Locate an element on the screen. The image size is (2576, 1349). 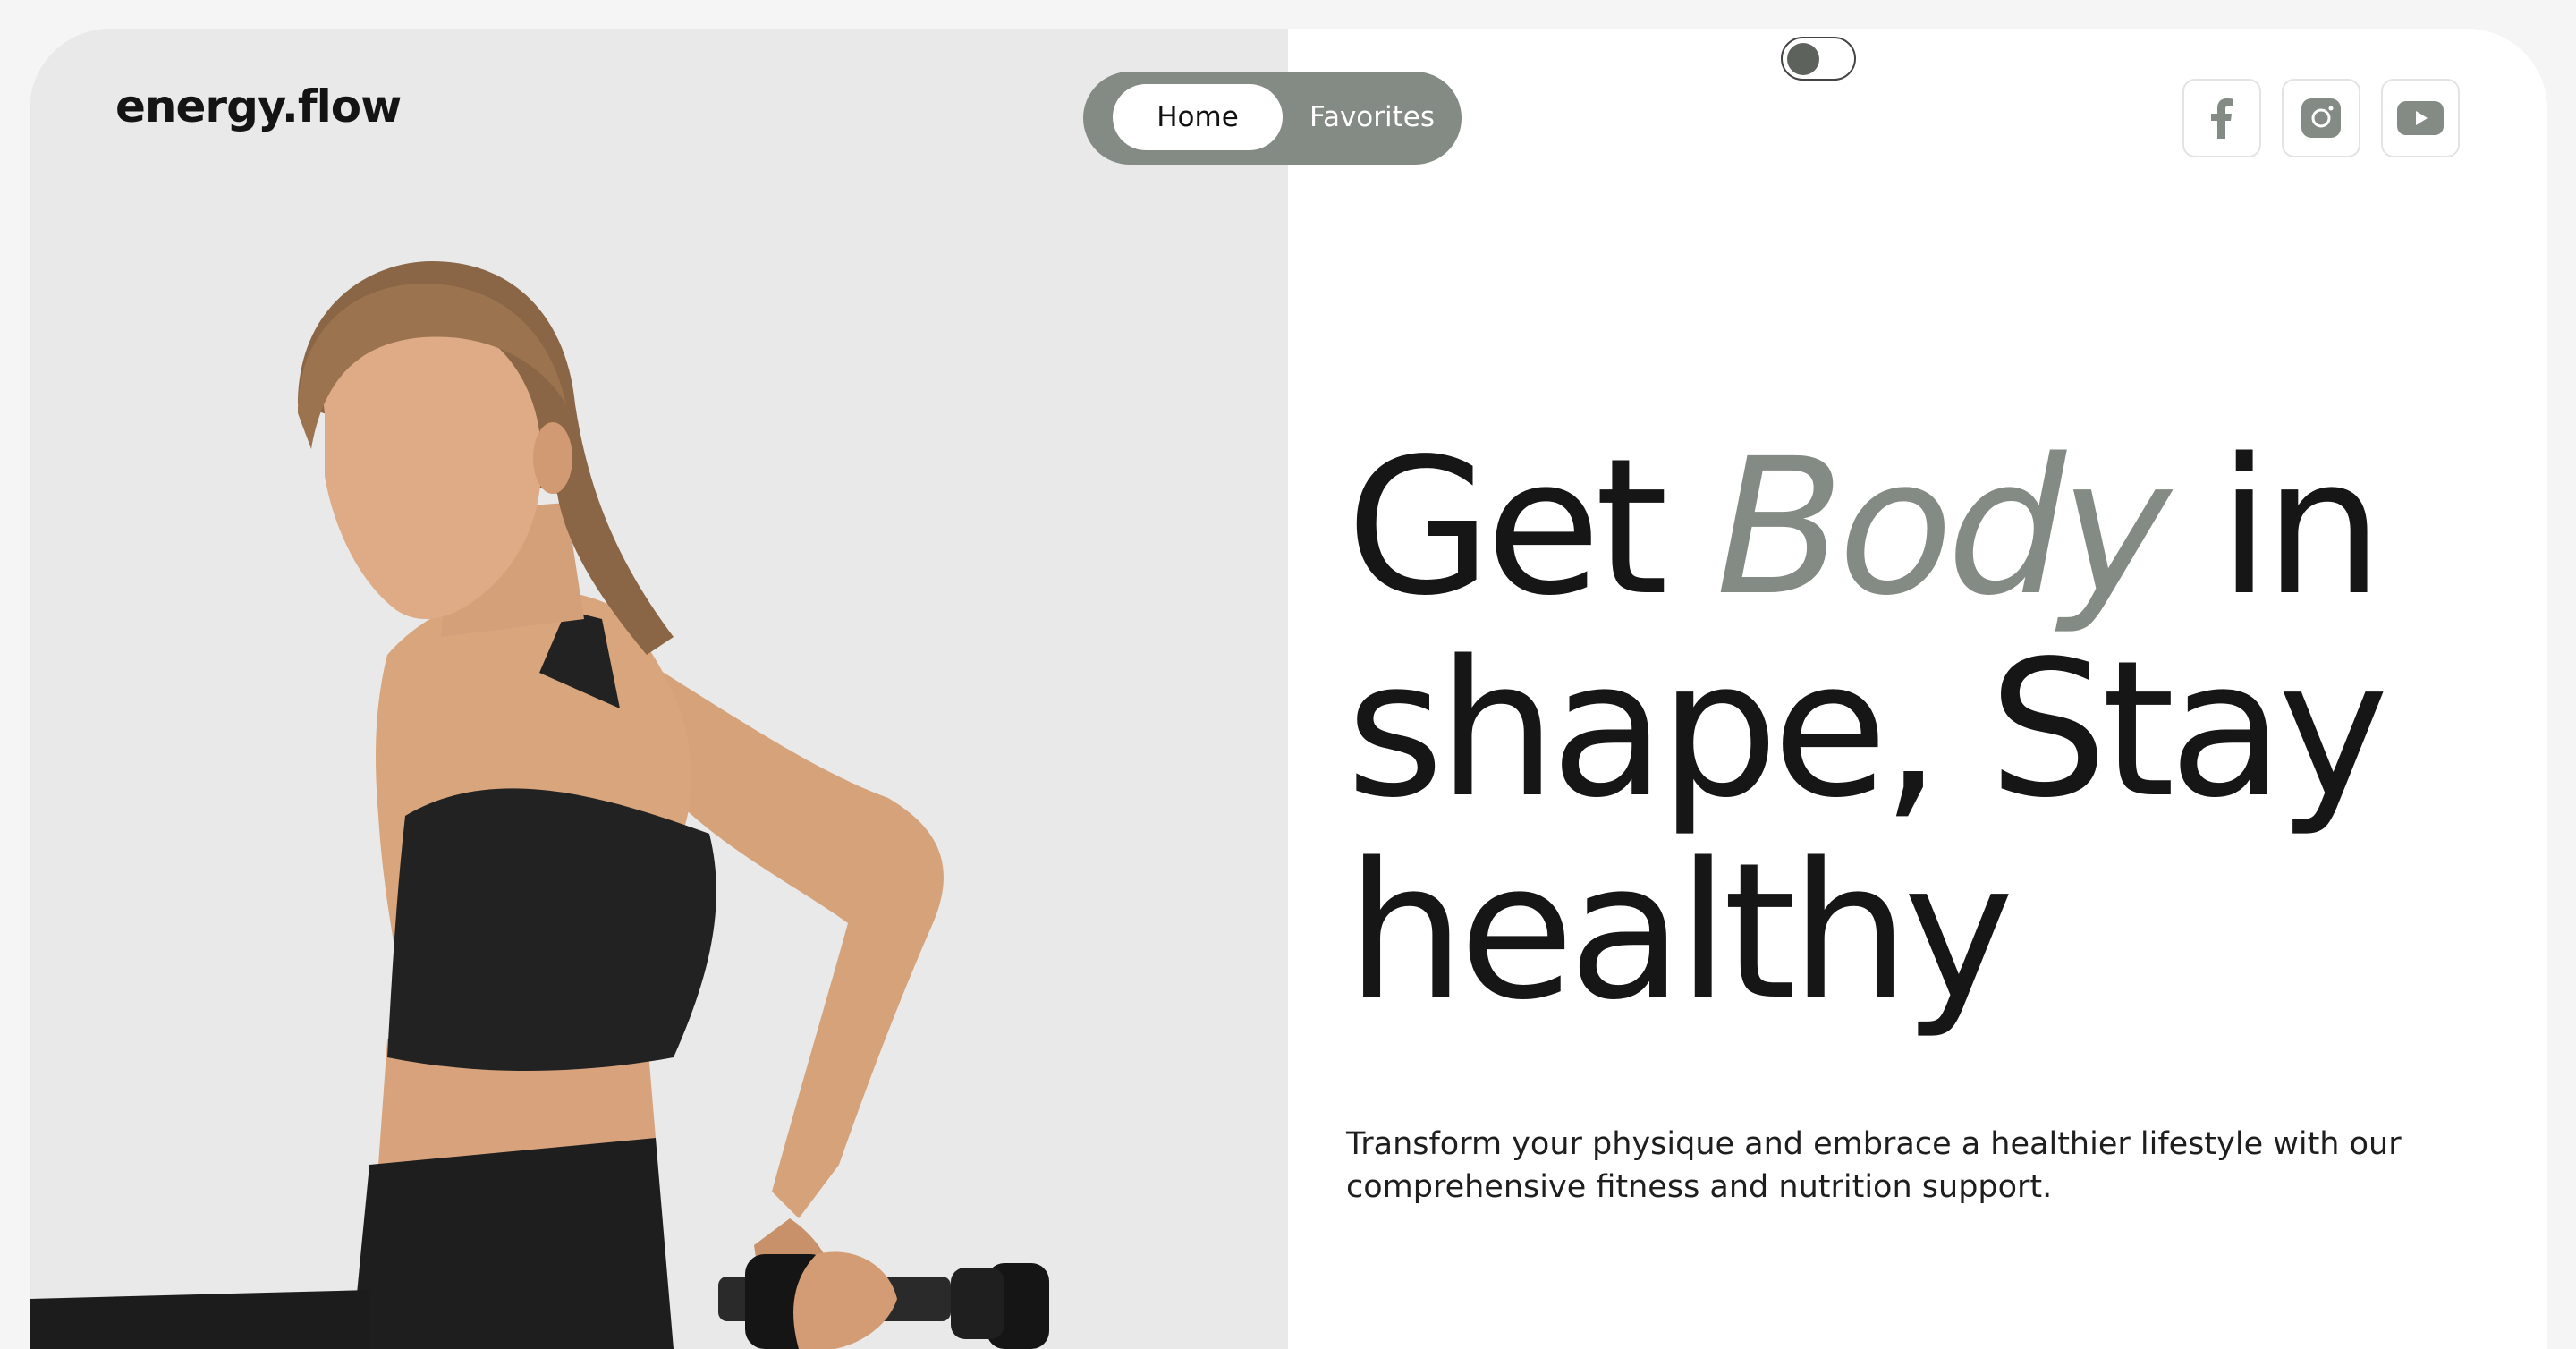
facebook-icon is located at coordinates (2222, 118).